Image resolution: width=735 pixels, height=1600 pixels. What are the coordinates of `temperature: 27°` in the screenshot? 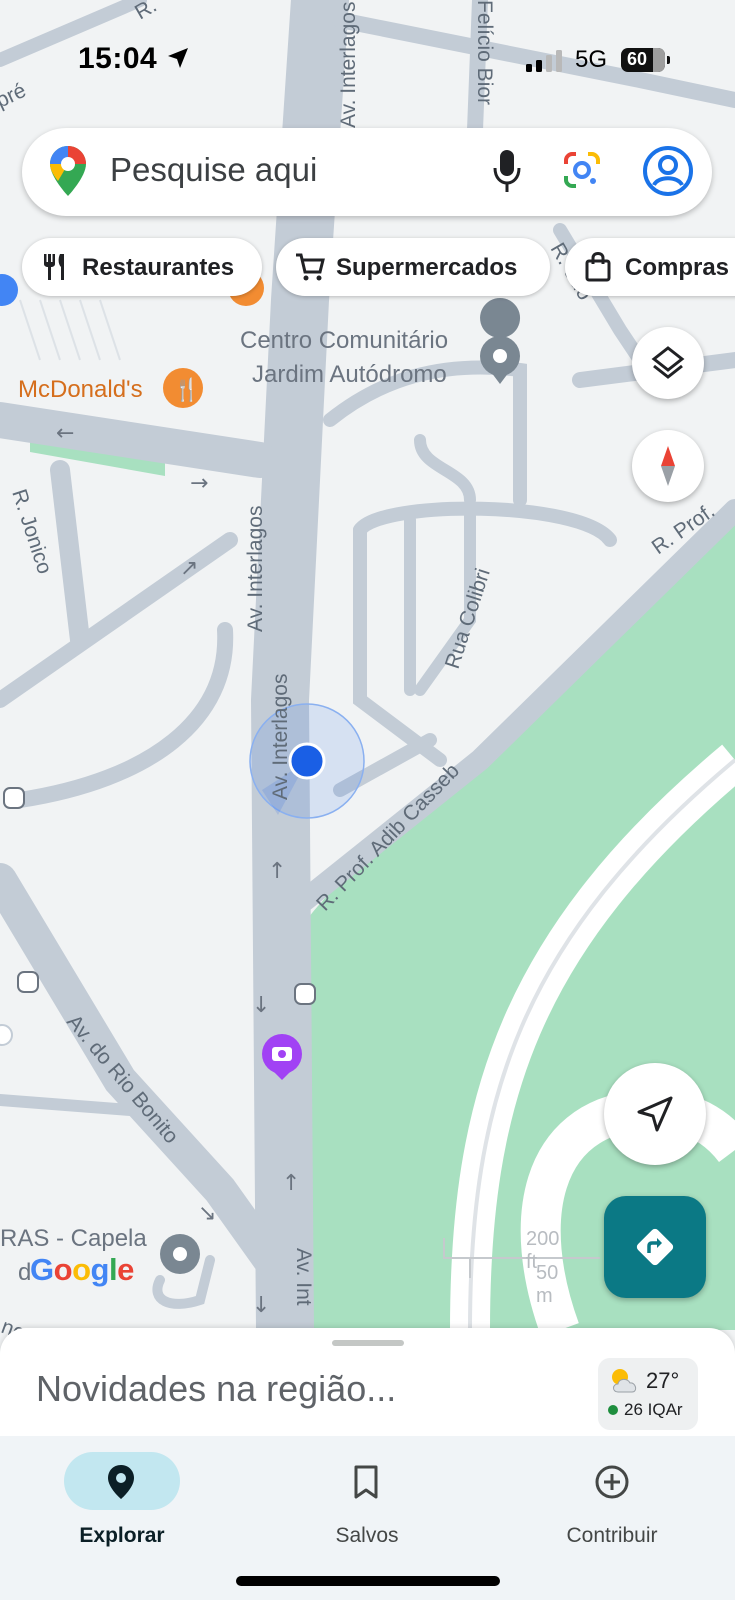 It's located at (663, 1380).